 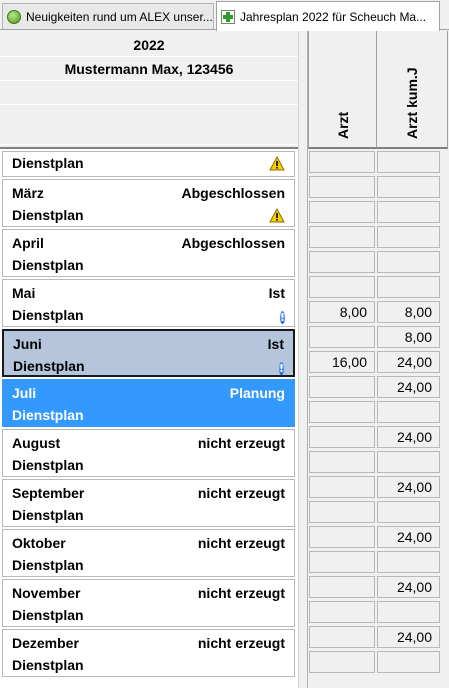 What do you see at coordinates (149, 45) in the screenshot?
I see `year-label: 2022` at bounding box center [149, 45].